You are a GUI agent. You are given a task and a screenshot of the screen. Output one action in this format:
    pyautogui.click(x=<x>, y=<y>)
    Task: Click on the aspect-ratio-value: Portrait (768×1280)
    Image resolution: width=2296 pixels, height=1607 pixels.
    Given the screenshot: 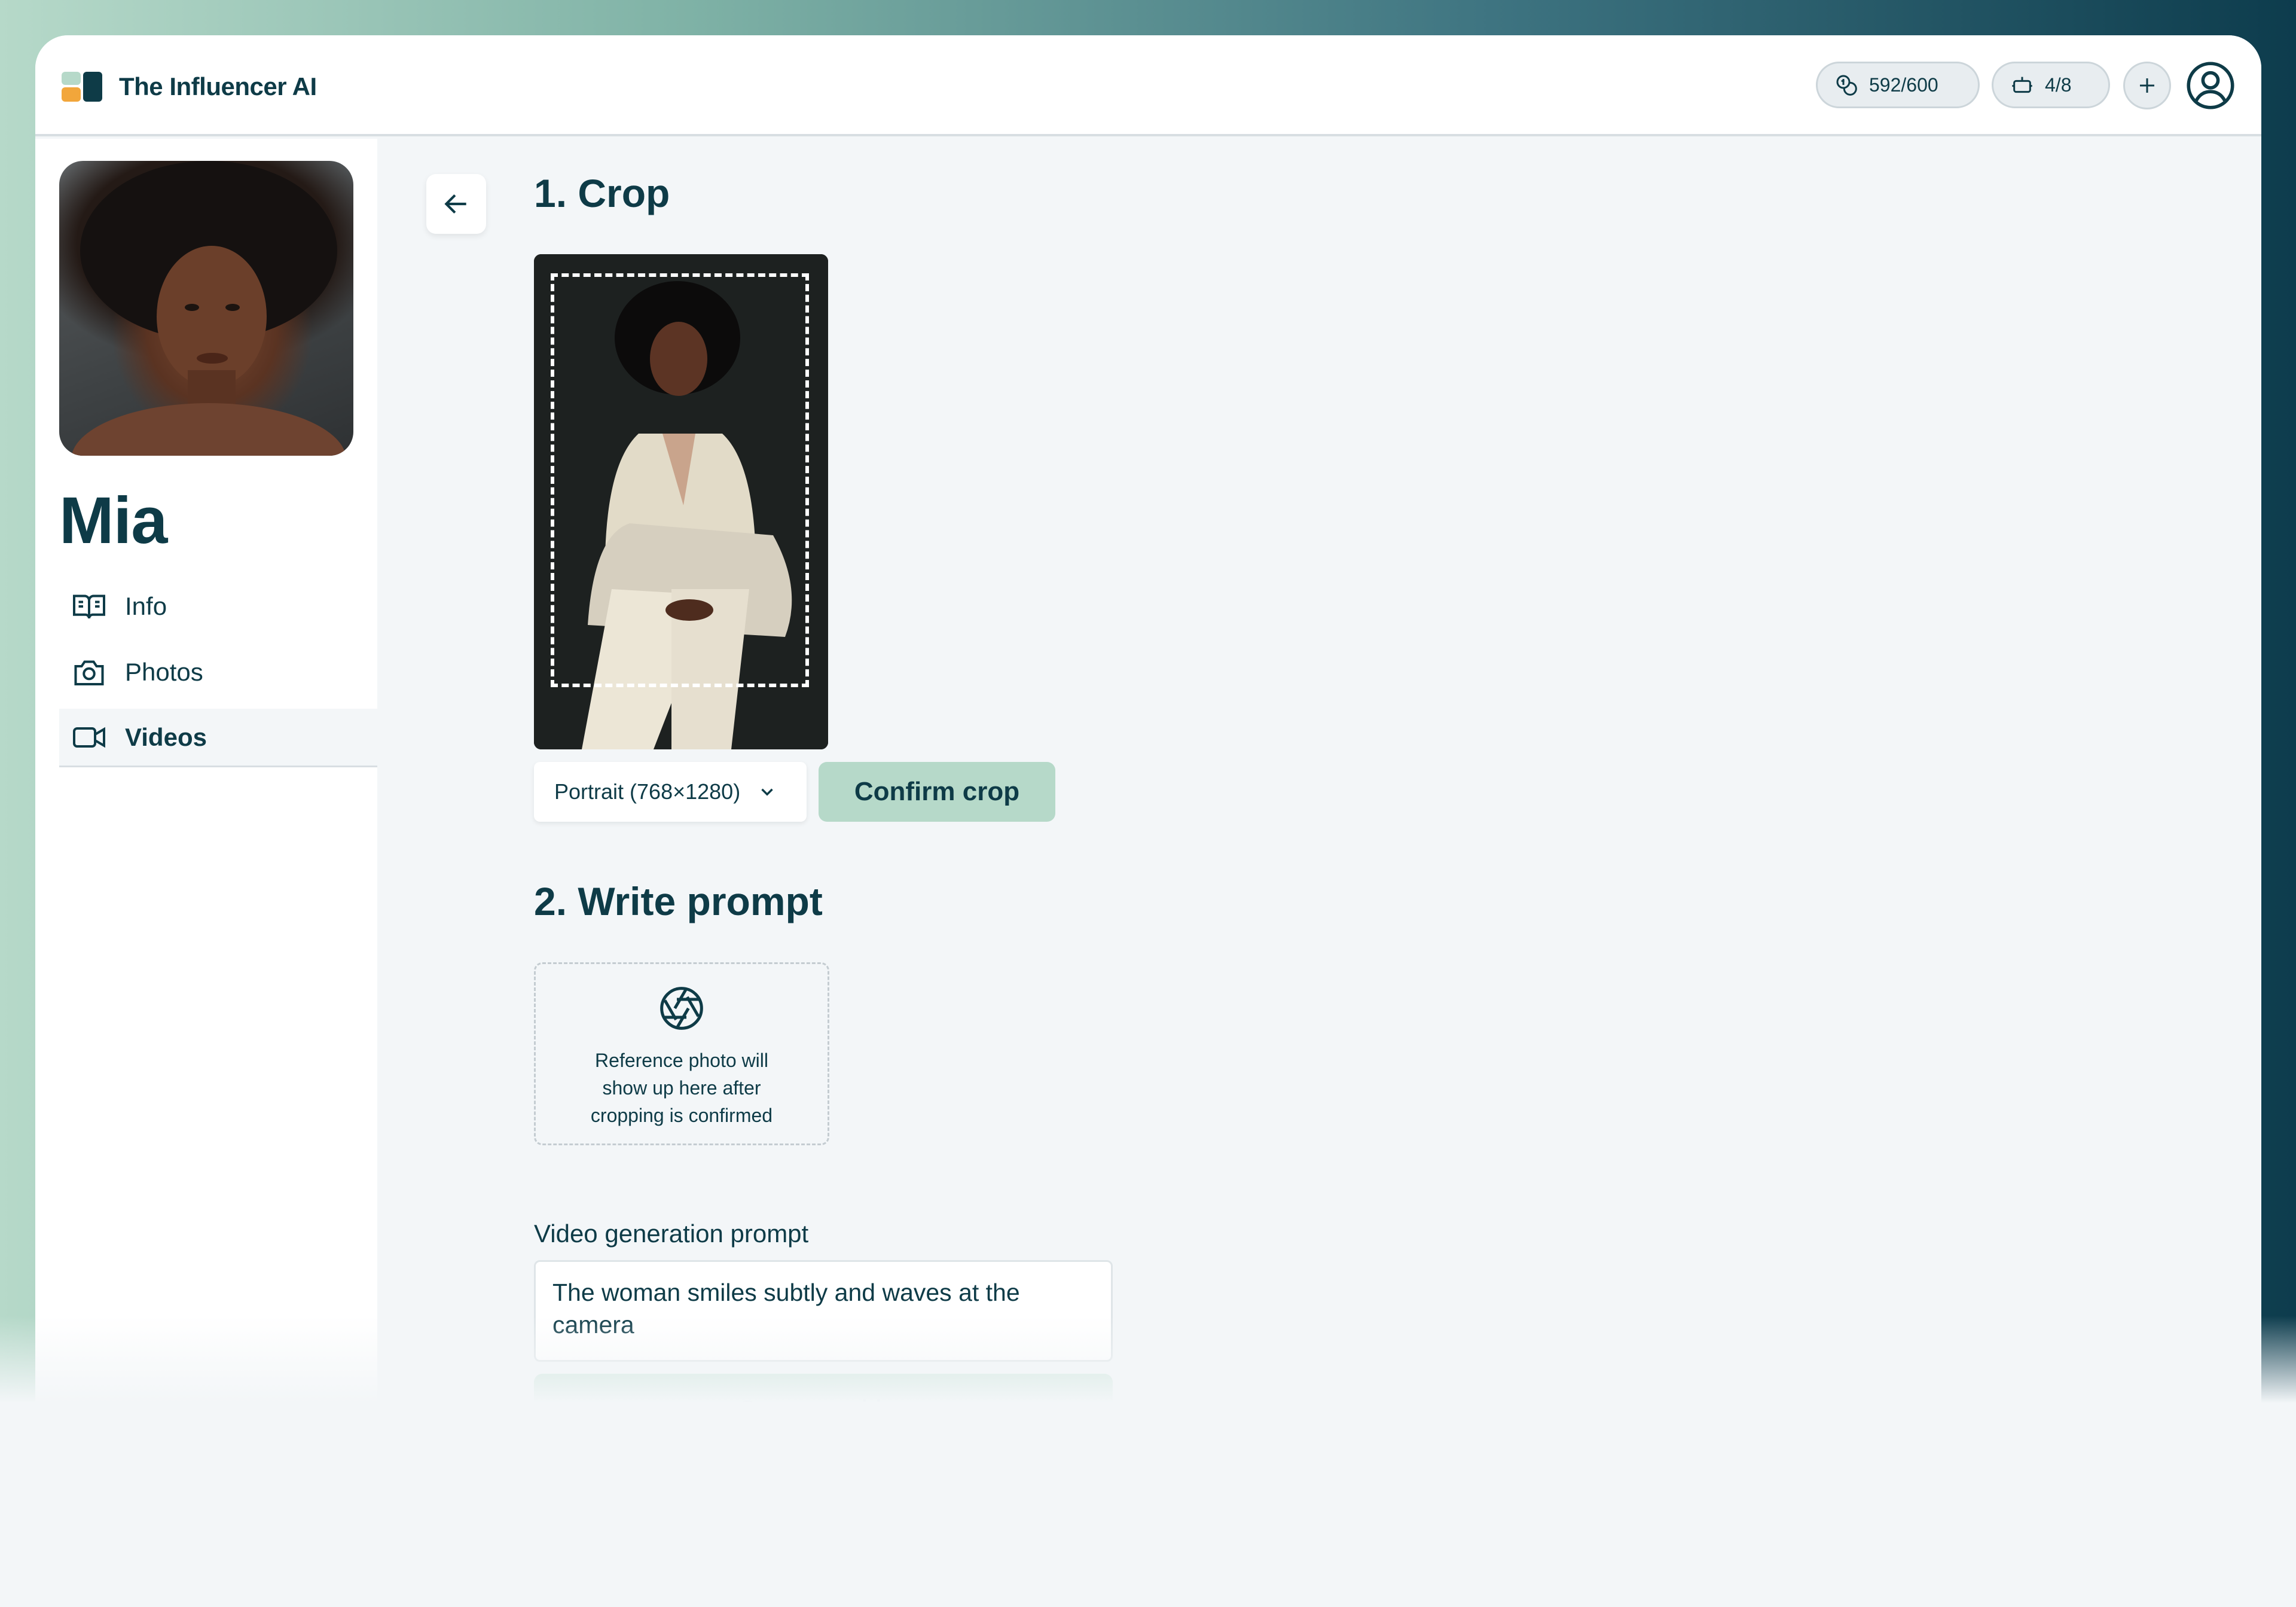 What is the action you would take?
    pyautogui.click(x=647, y=792)
    